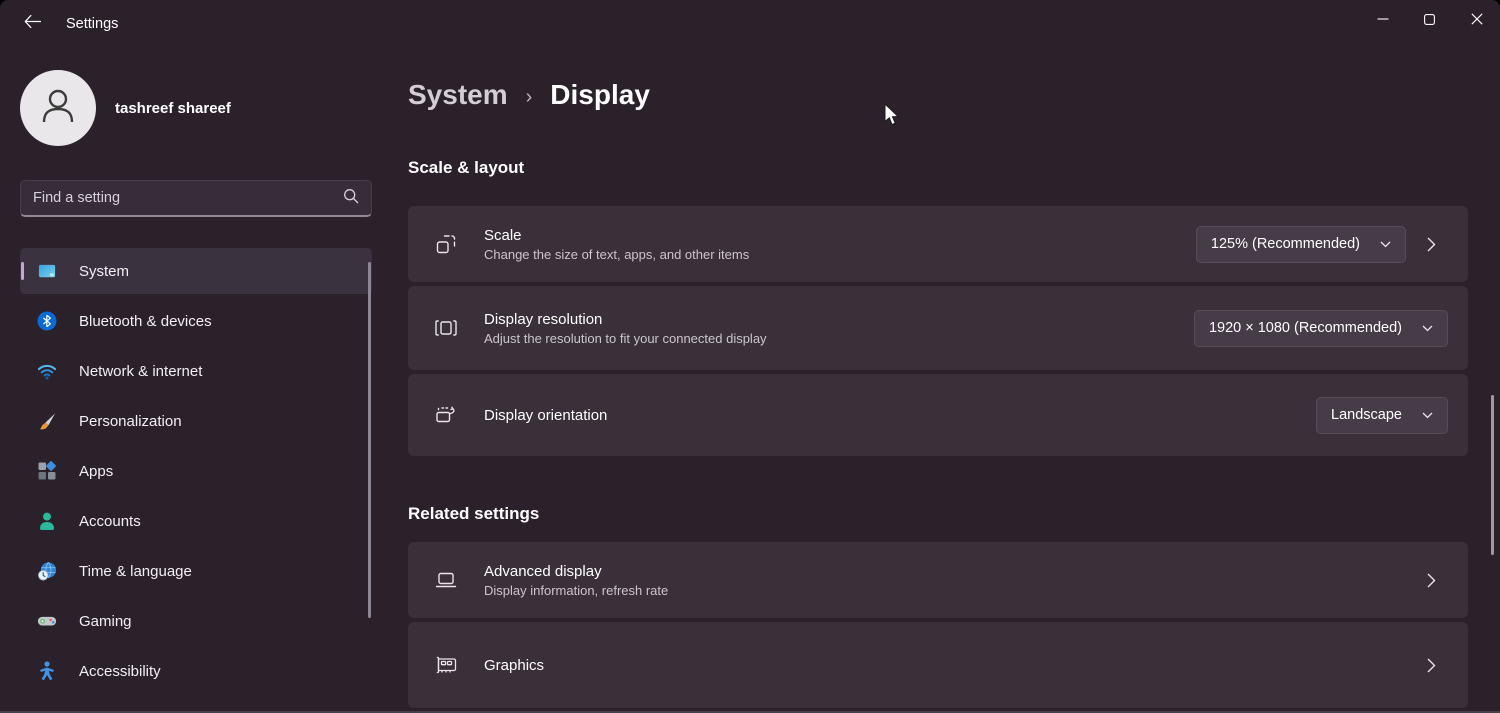  What do you see at coordinates (446, 244) in the screenshot?
I see `scale-icon` at bounding box center [446, 244].